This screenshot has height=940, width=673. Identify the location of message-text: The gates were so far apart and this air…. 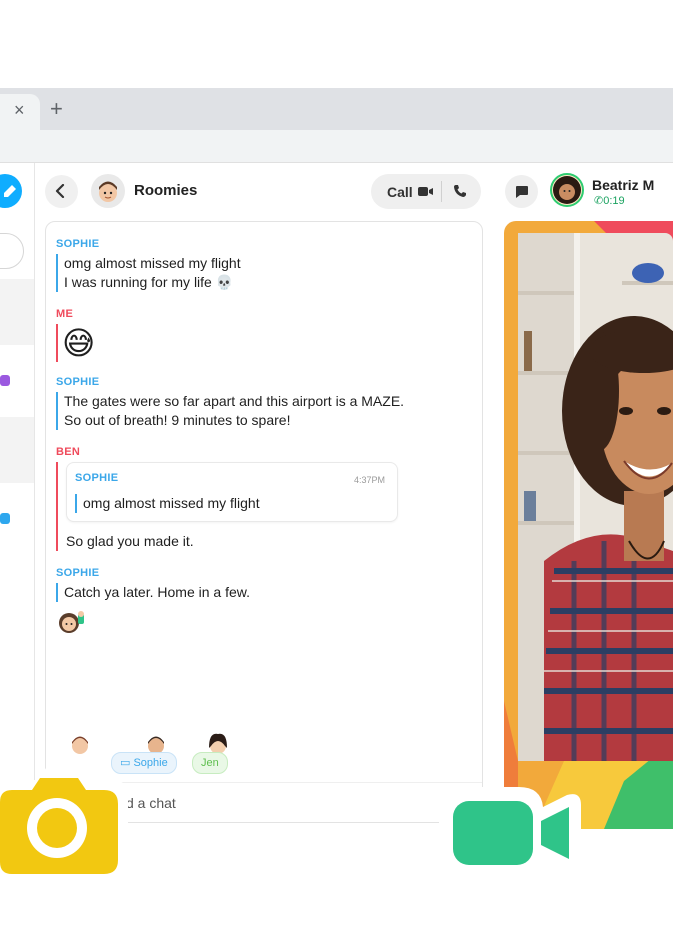
(230, 411).